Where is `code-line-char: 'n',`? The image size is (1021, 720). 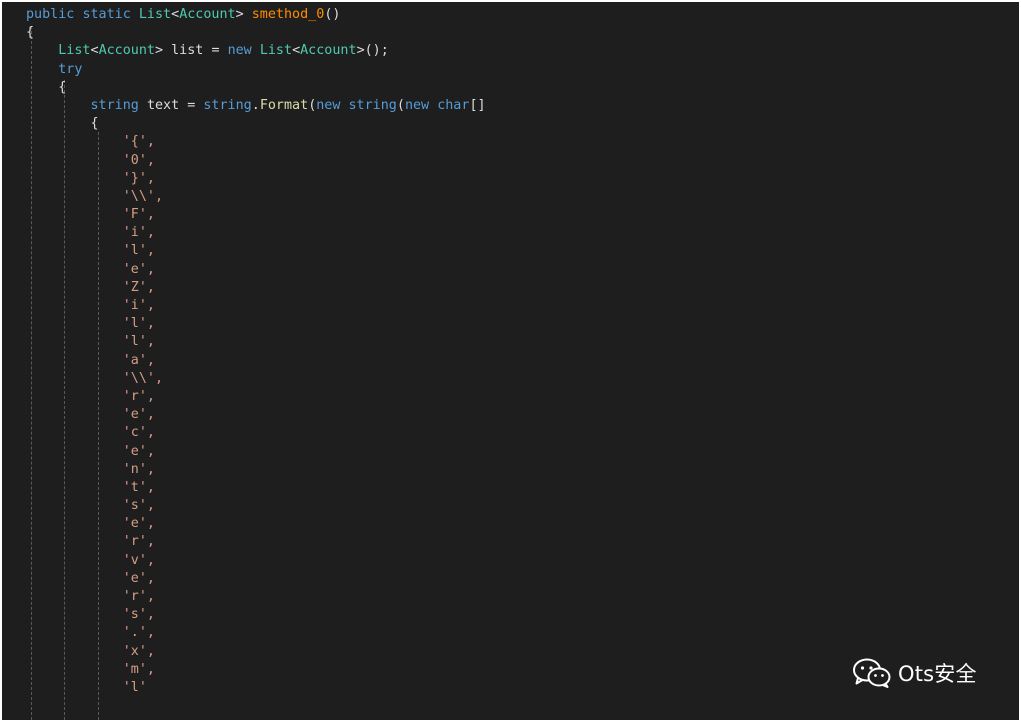 code-line-char: 'n', is located at coordinates (522, 470).